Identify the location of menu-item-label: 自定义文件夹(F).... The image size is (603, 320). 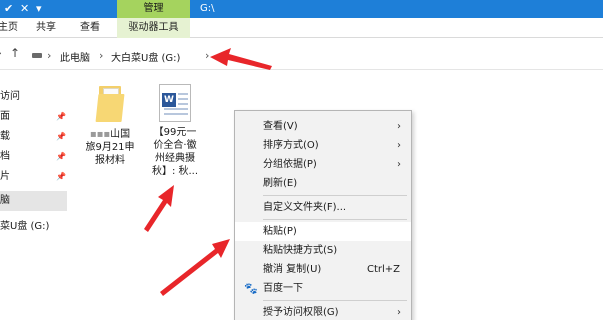
(305, 207).